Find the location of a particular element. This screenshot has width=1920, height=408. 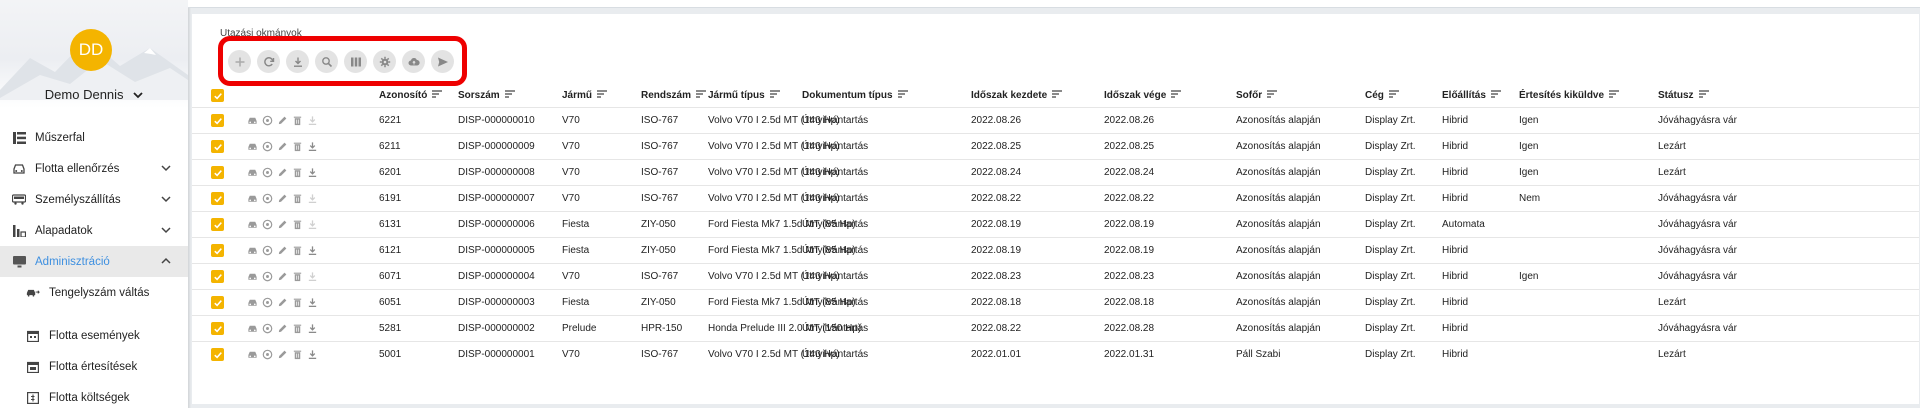

column-header: Azonosító is located at coordinates (411, 95).